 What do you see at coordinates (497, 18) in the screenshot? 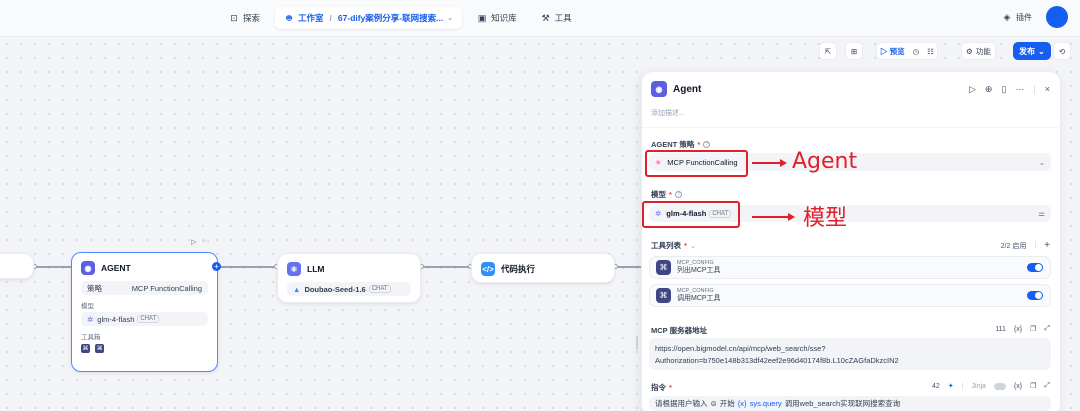
I see `nav-knowledge: ▣ 知识库` at bounding box center [497, 18].